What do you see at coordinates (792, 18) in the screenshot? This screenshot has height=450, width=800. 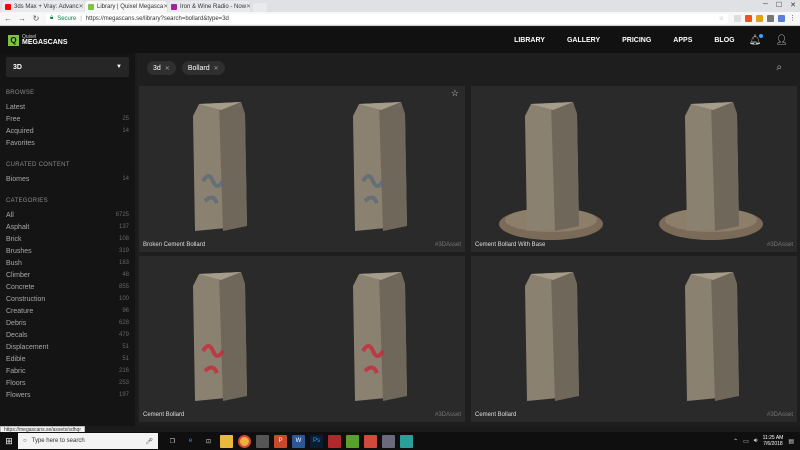 I see `menu-dots-icon: ⋮` at bounding box center [792, 18].